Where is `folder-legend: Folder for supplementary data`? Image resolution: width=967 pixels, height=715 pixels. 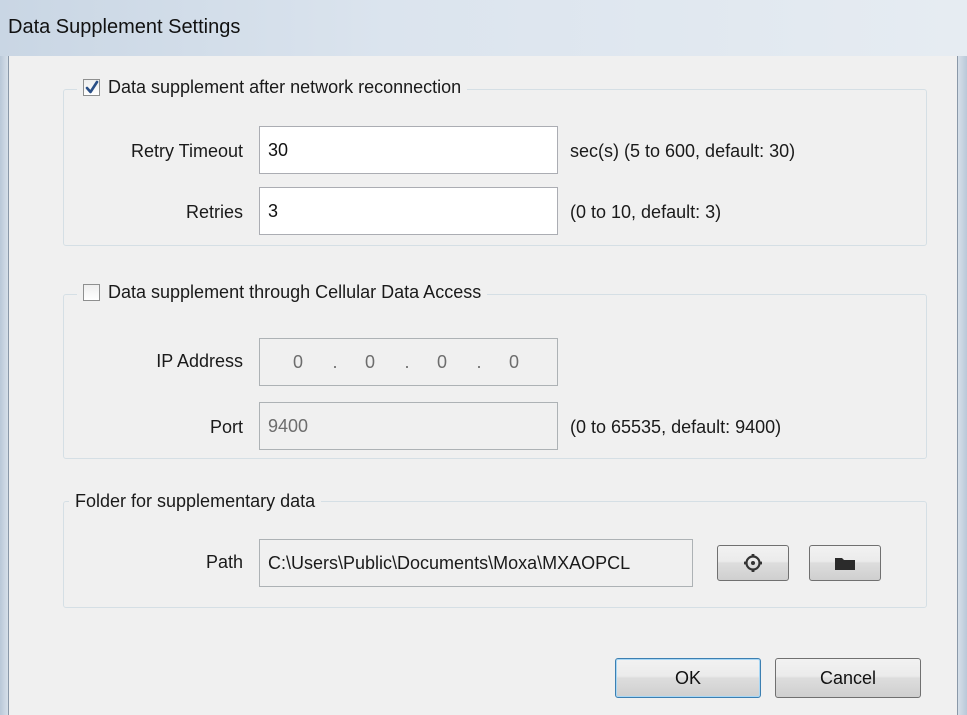 folder-legend: Folder for supplementary data is located at coordinates (195, 501).